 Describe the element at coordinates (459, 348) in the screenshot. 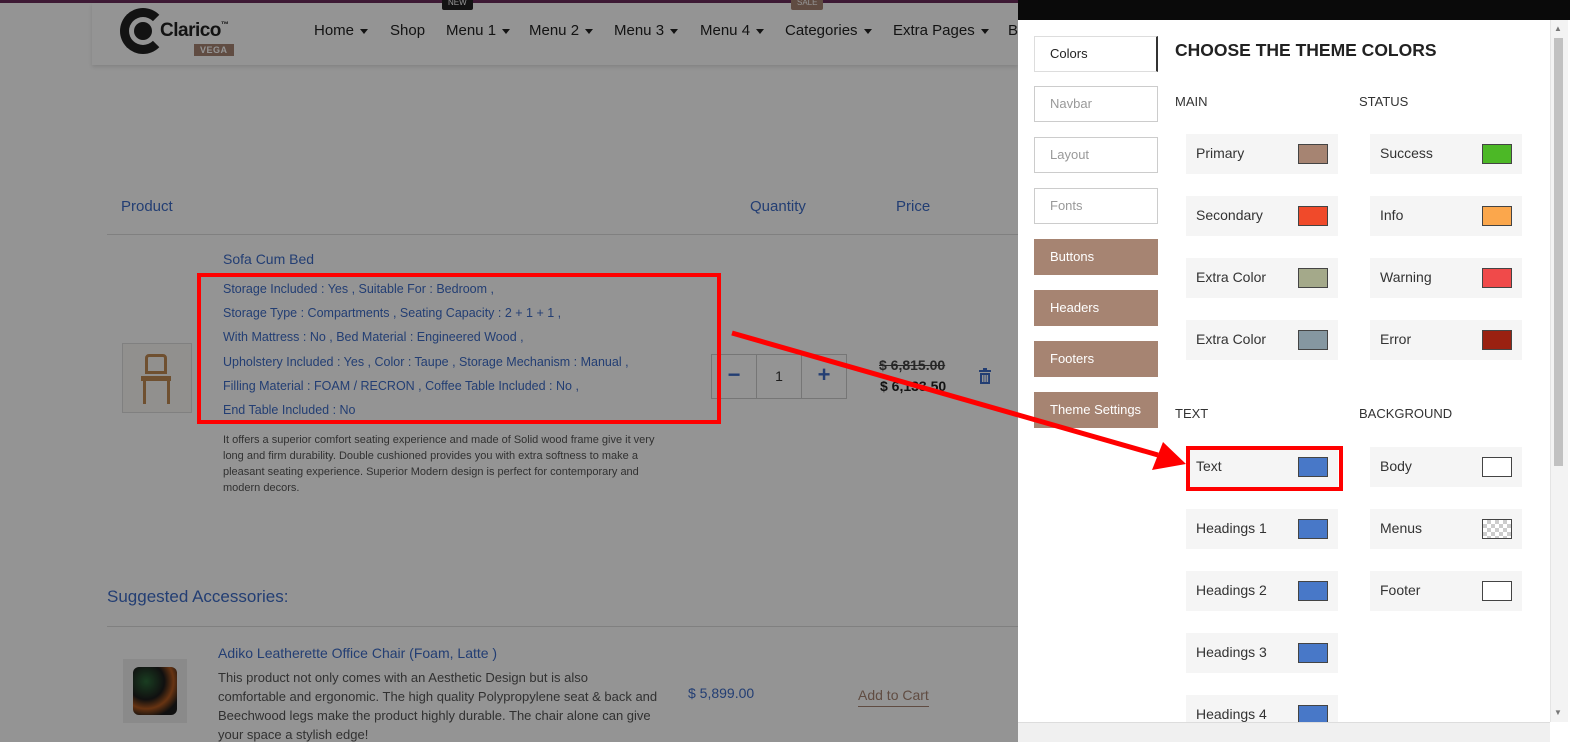

I see `annotation-highlight-attributes` at that location.